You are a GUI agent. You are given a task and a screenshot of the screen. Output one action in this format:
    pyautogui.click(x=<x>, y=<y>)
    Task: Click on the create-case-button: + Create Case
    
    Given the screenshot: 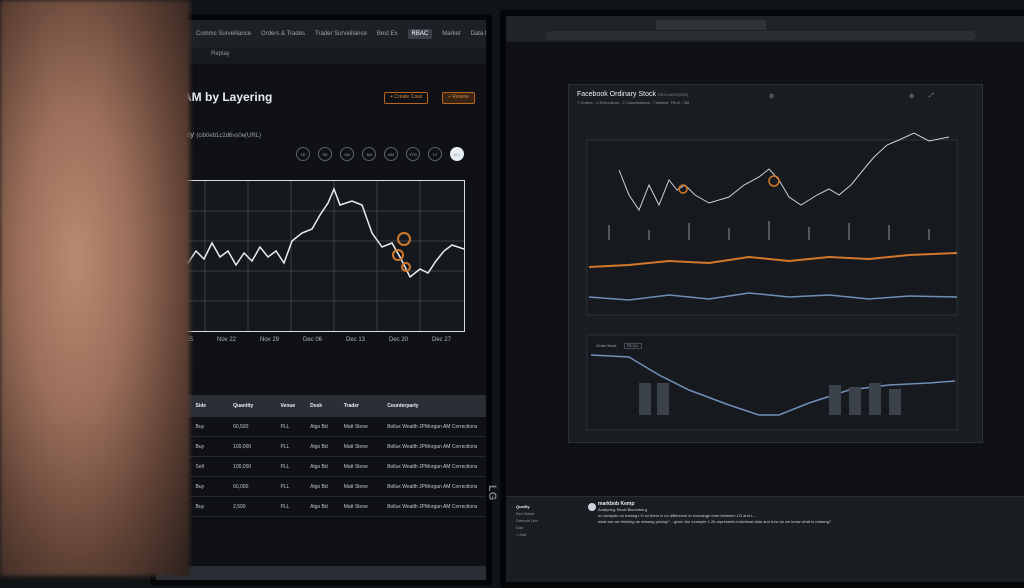 What is the action you would take?
    pyautogui.click(x=406, y=98)
    